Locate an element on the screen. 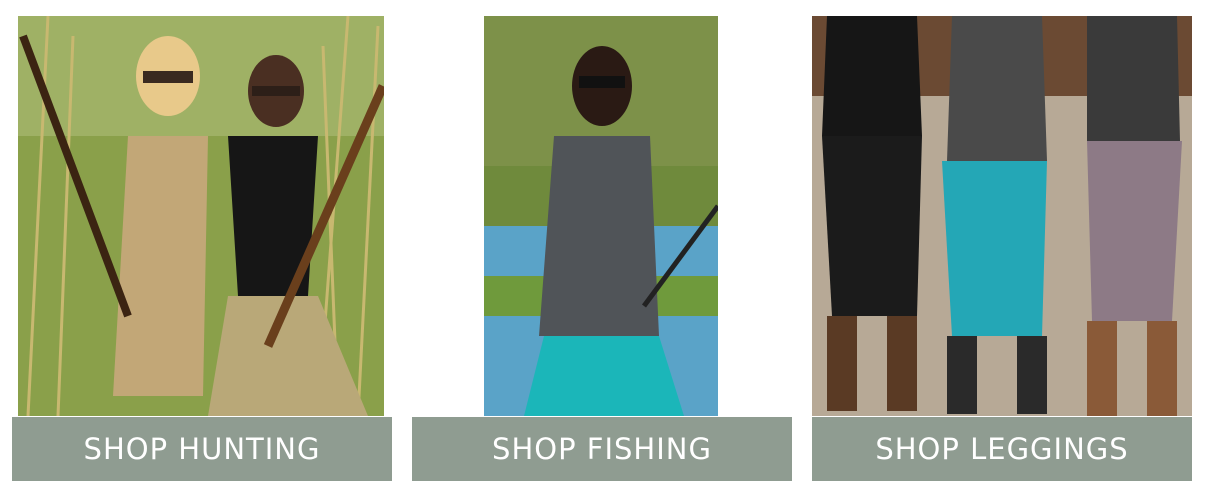  shop-hunting-label: SHOP HUNTING is located at coordinates (202, 449).